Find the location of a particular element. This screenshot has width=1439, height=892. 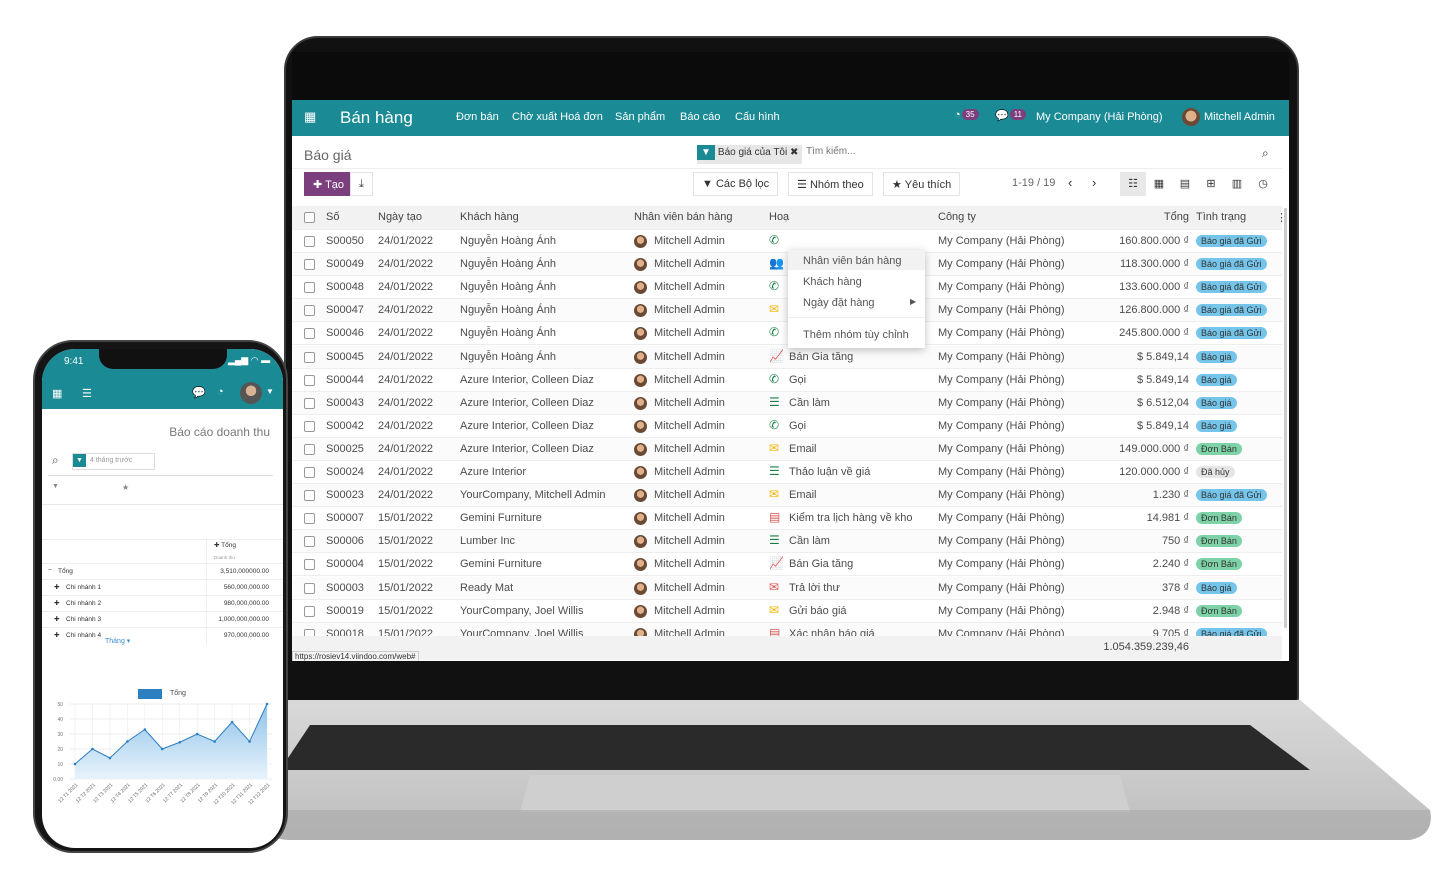

caret-down-icon: ▼ is located at coordinates (270, 391).